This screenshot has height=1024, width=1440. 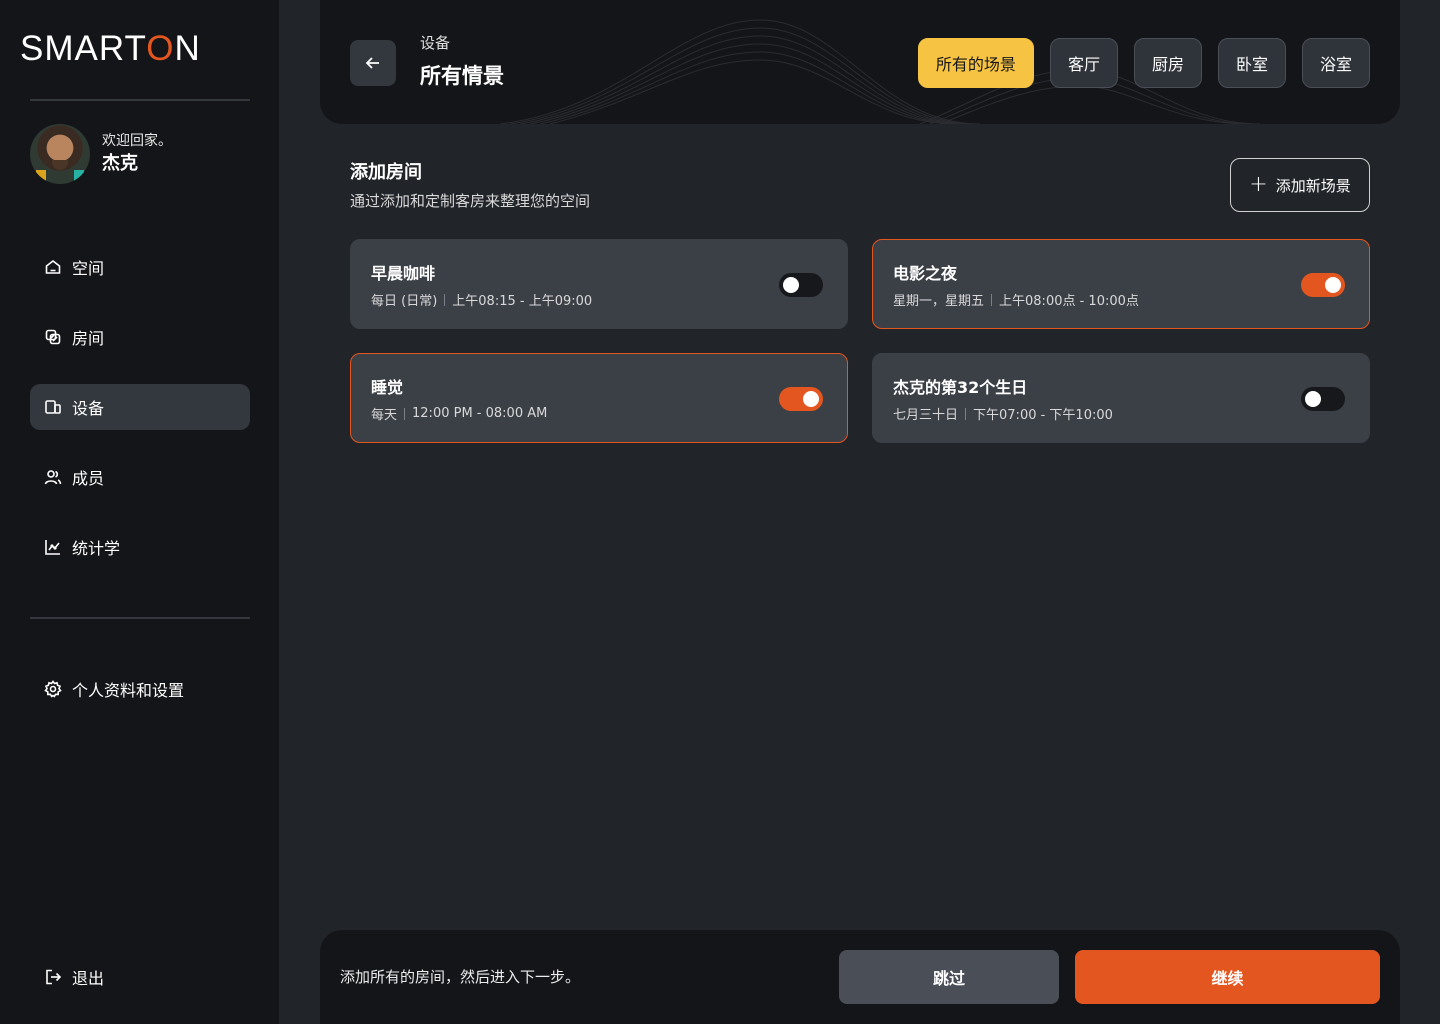 I want to click on gear-icon, so click(x=53, y=689).